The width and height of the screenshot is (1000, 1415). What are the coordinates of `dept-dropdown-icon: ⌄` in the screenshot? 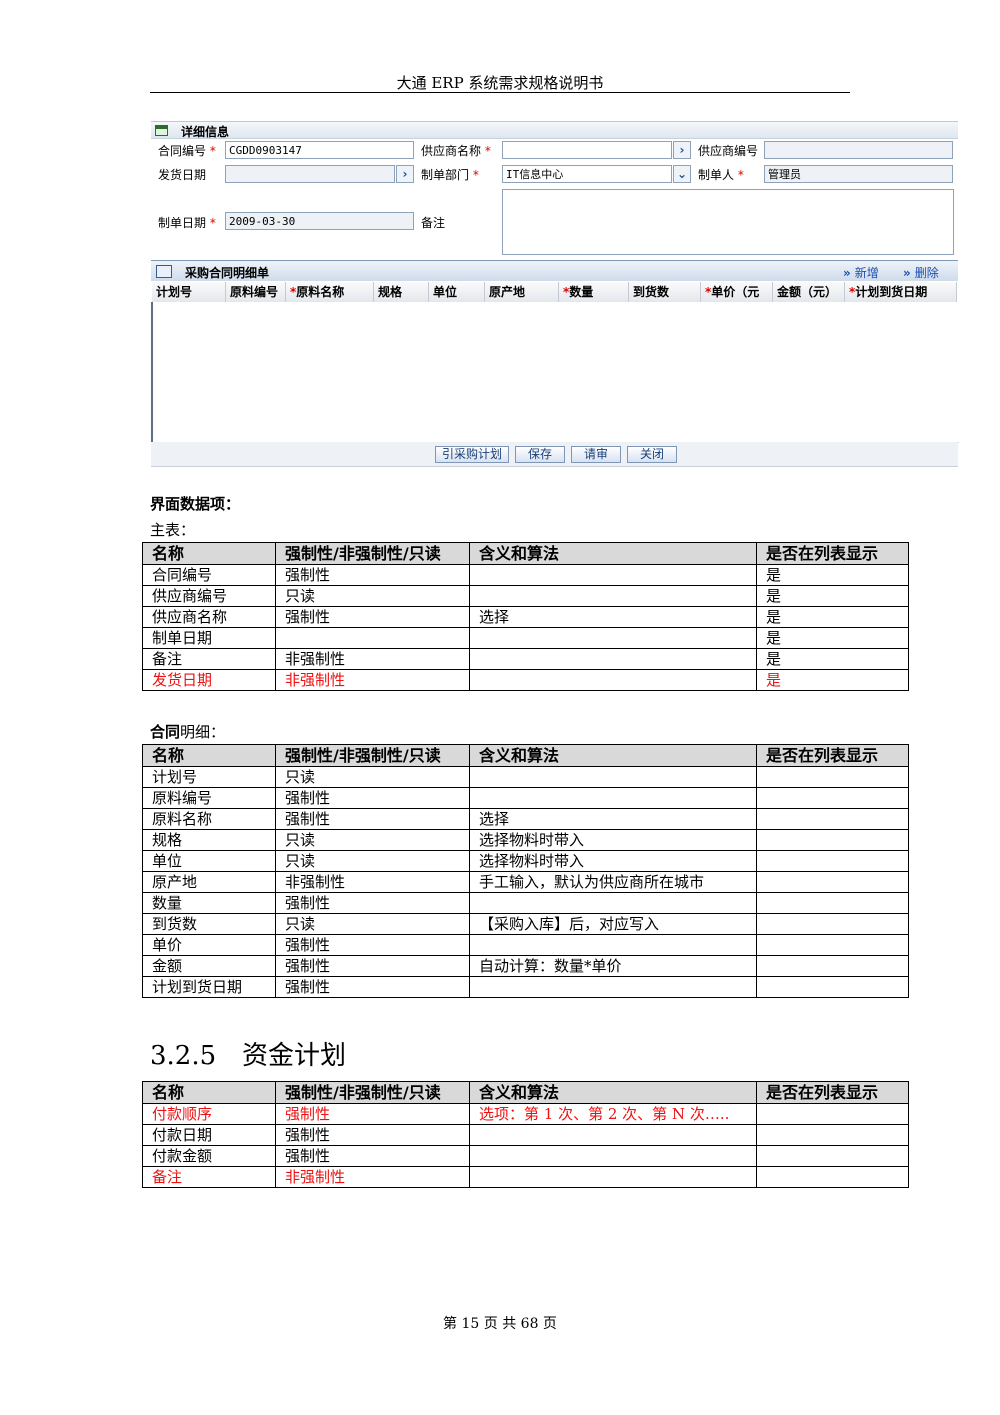 It's located at (682, 174).